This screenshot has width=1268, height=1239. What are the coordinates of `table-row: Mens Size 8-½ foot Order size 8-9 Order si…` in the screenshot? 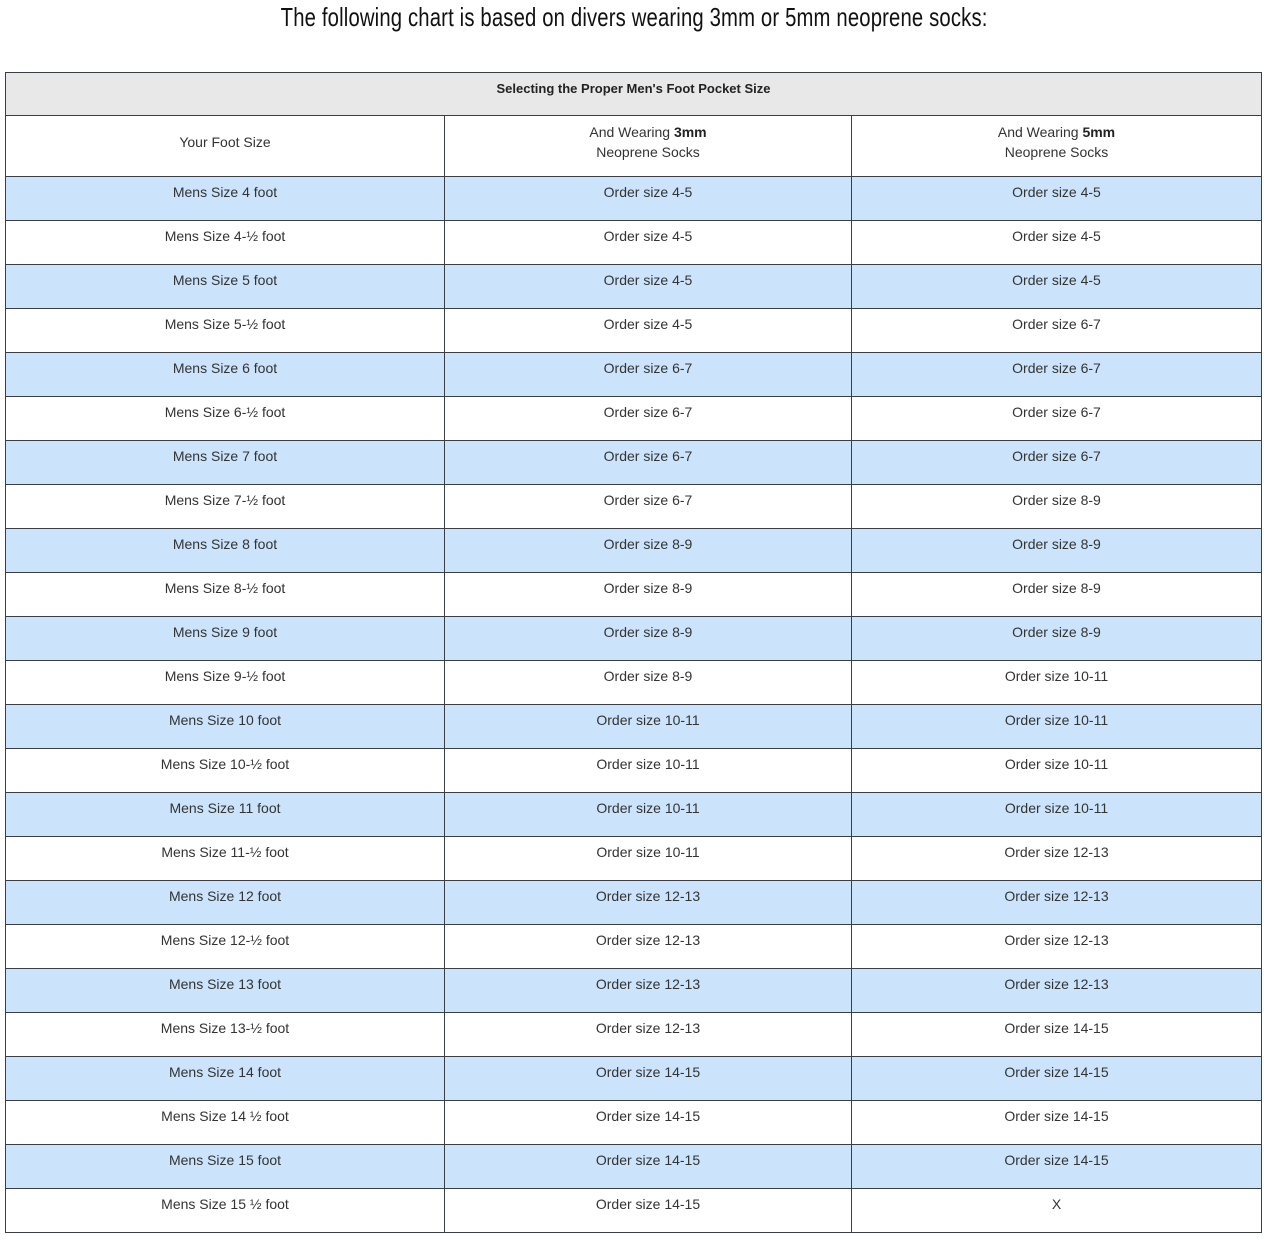 It's located at (633, 594).